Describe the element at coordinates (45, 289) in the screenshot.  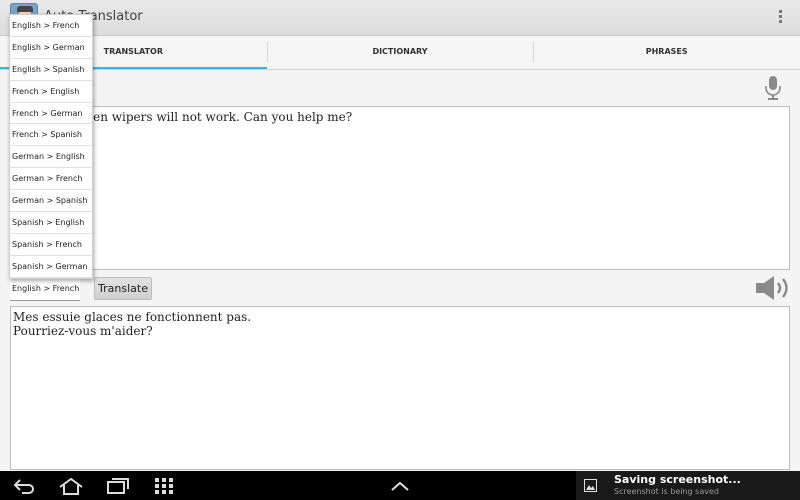
I see `language-pair-select: English > French` at that location.